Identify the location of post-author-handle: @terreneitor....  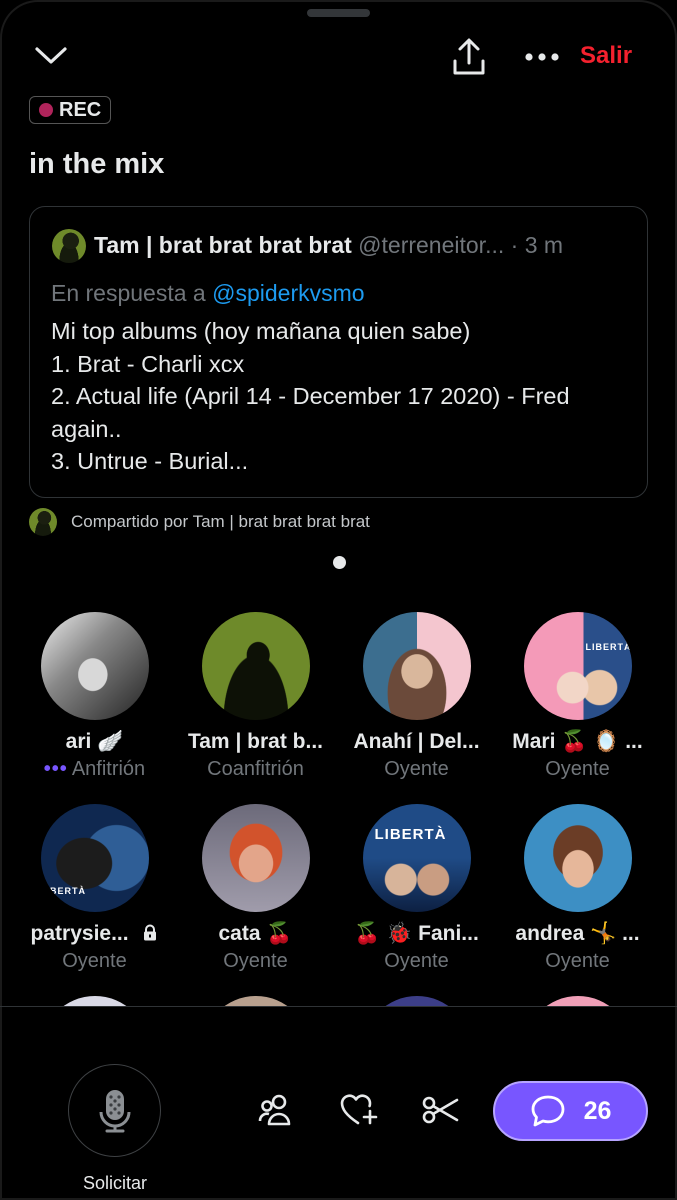
(431, 245).